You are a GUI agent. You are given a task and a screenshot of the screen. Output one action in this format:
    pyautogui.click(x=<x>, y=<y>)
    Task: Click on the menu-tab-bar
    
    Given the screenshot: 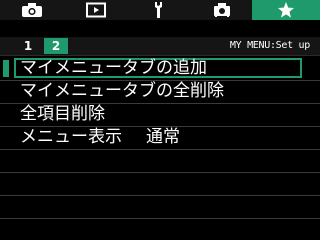 What is the action you would take?
    pyautogui.click(x=160, y=10)
    